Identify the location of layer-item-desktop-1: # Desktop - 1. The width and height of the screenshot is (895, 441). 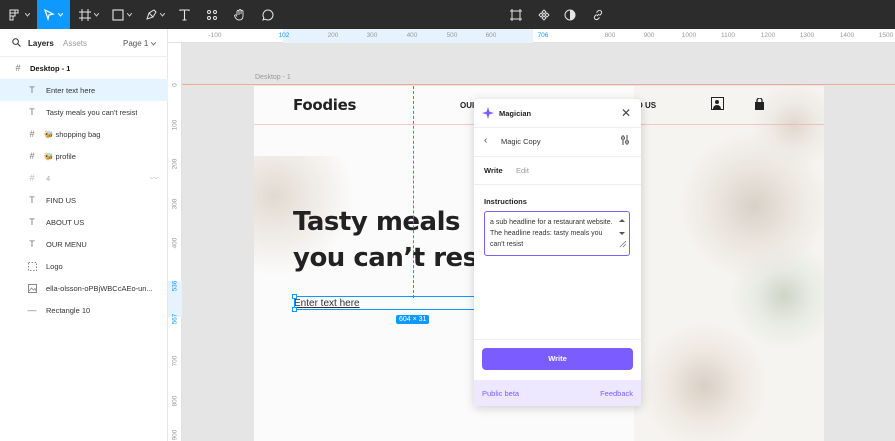
(84, 68).